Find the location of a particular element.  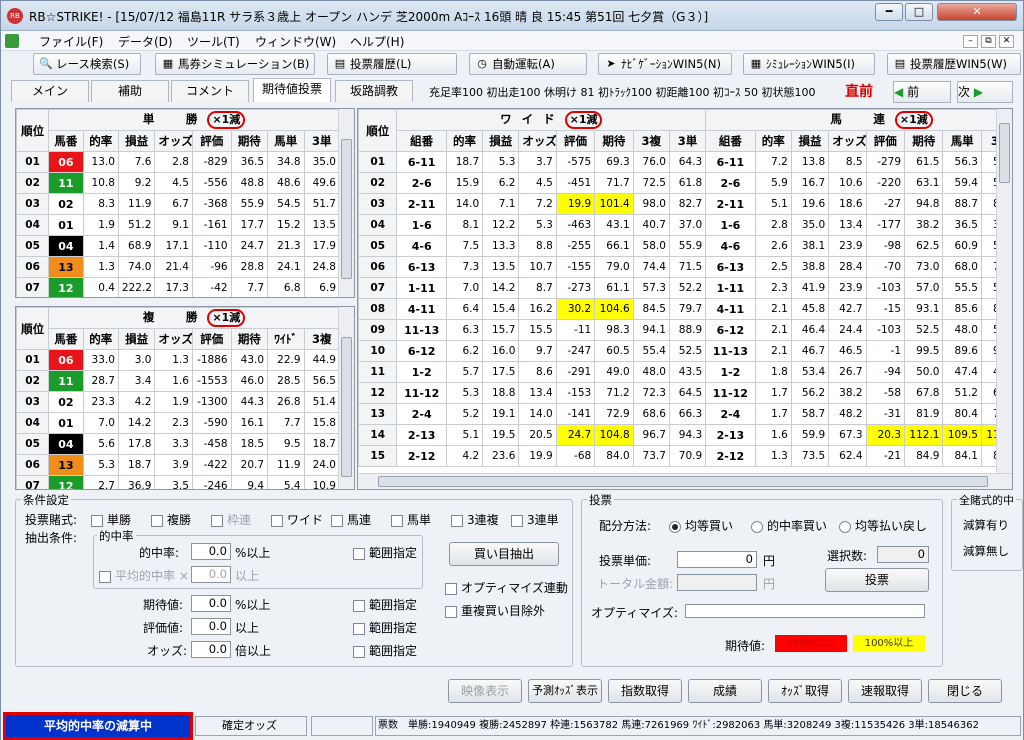

vote-history-button: ▤ 投票履歴(L) is located at coordinates (392, 64).